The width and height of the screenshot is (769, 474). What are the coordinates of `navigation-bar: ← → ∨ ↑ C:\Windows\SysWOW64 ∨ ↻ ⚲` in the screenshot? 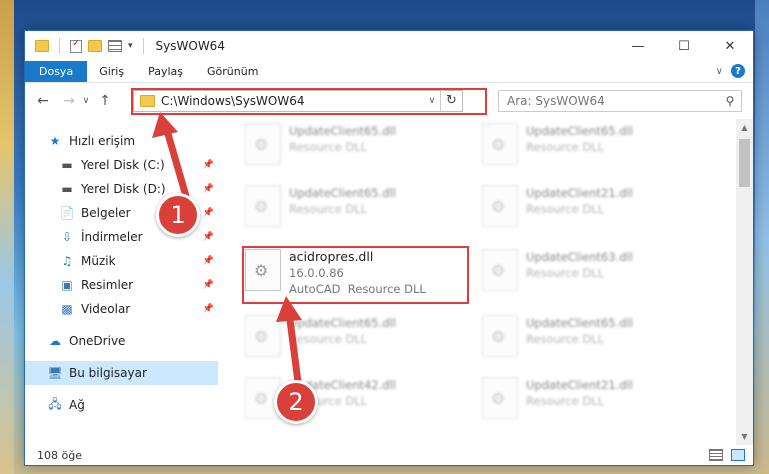 It's located at (389, 101).